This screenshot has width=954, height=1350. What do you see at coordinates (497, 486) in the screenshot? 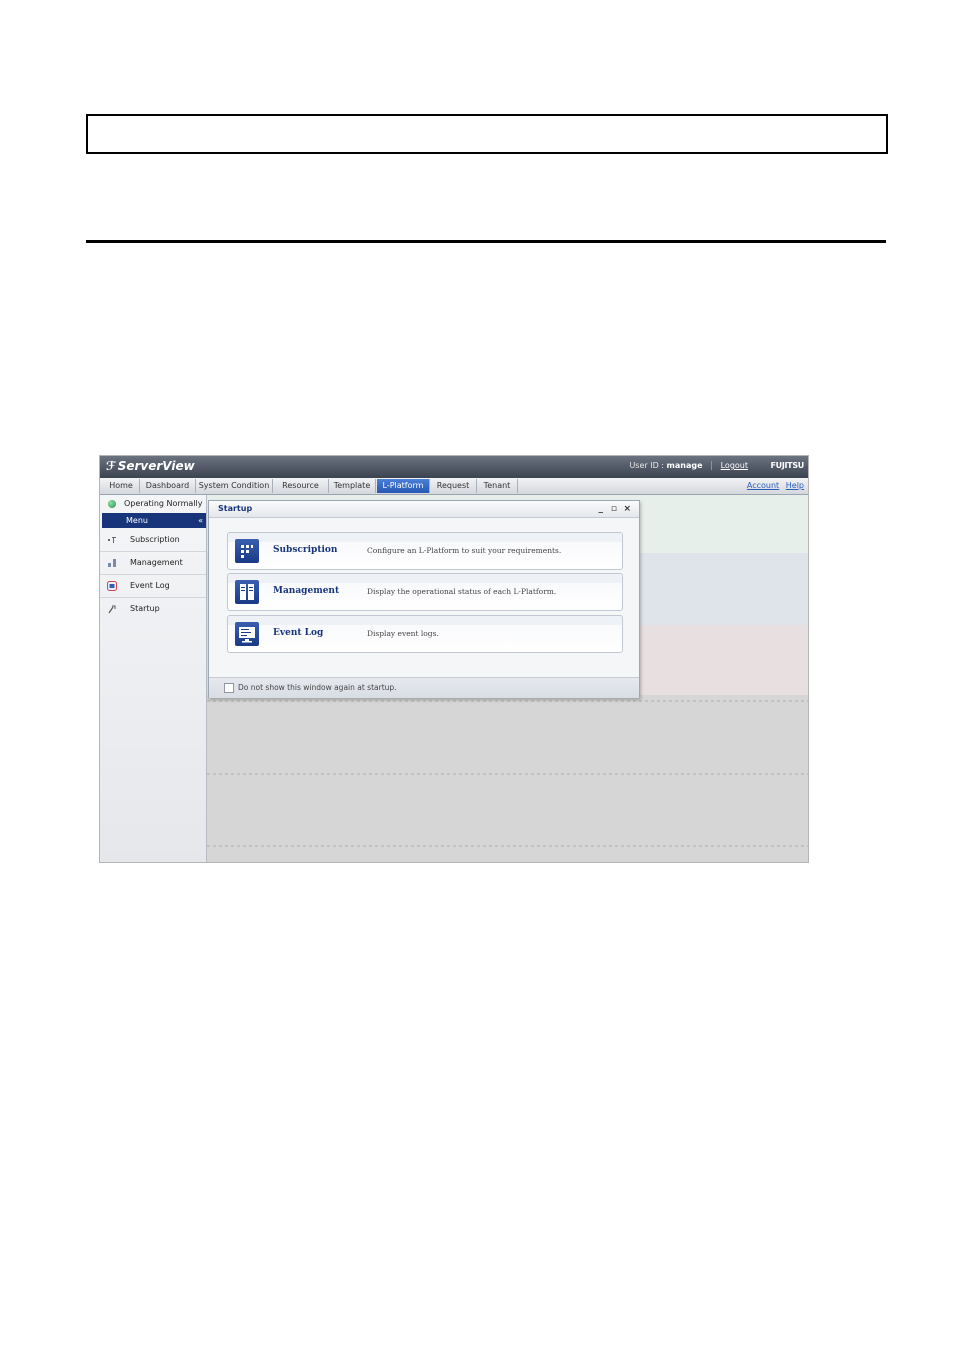
I see `tab-tenant: Tenant` at bounding box center [497, 486].